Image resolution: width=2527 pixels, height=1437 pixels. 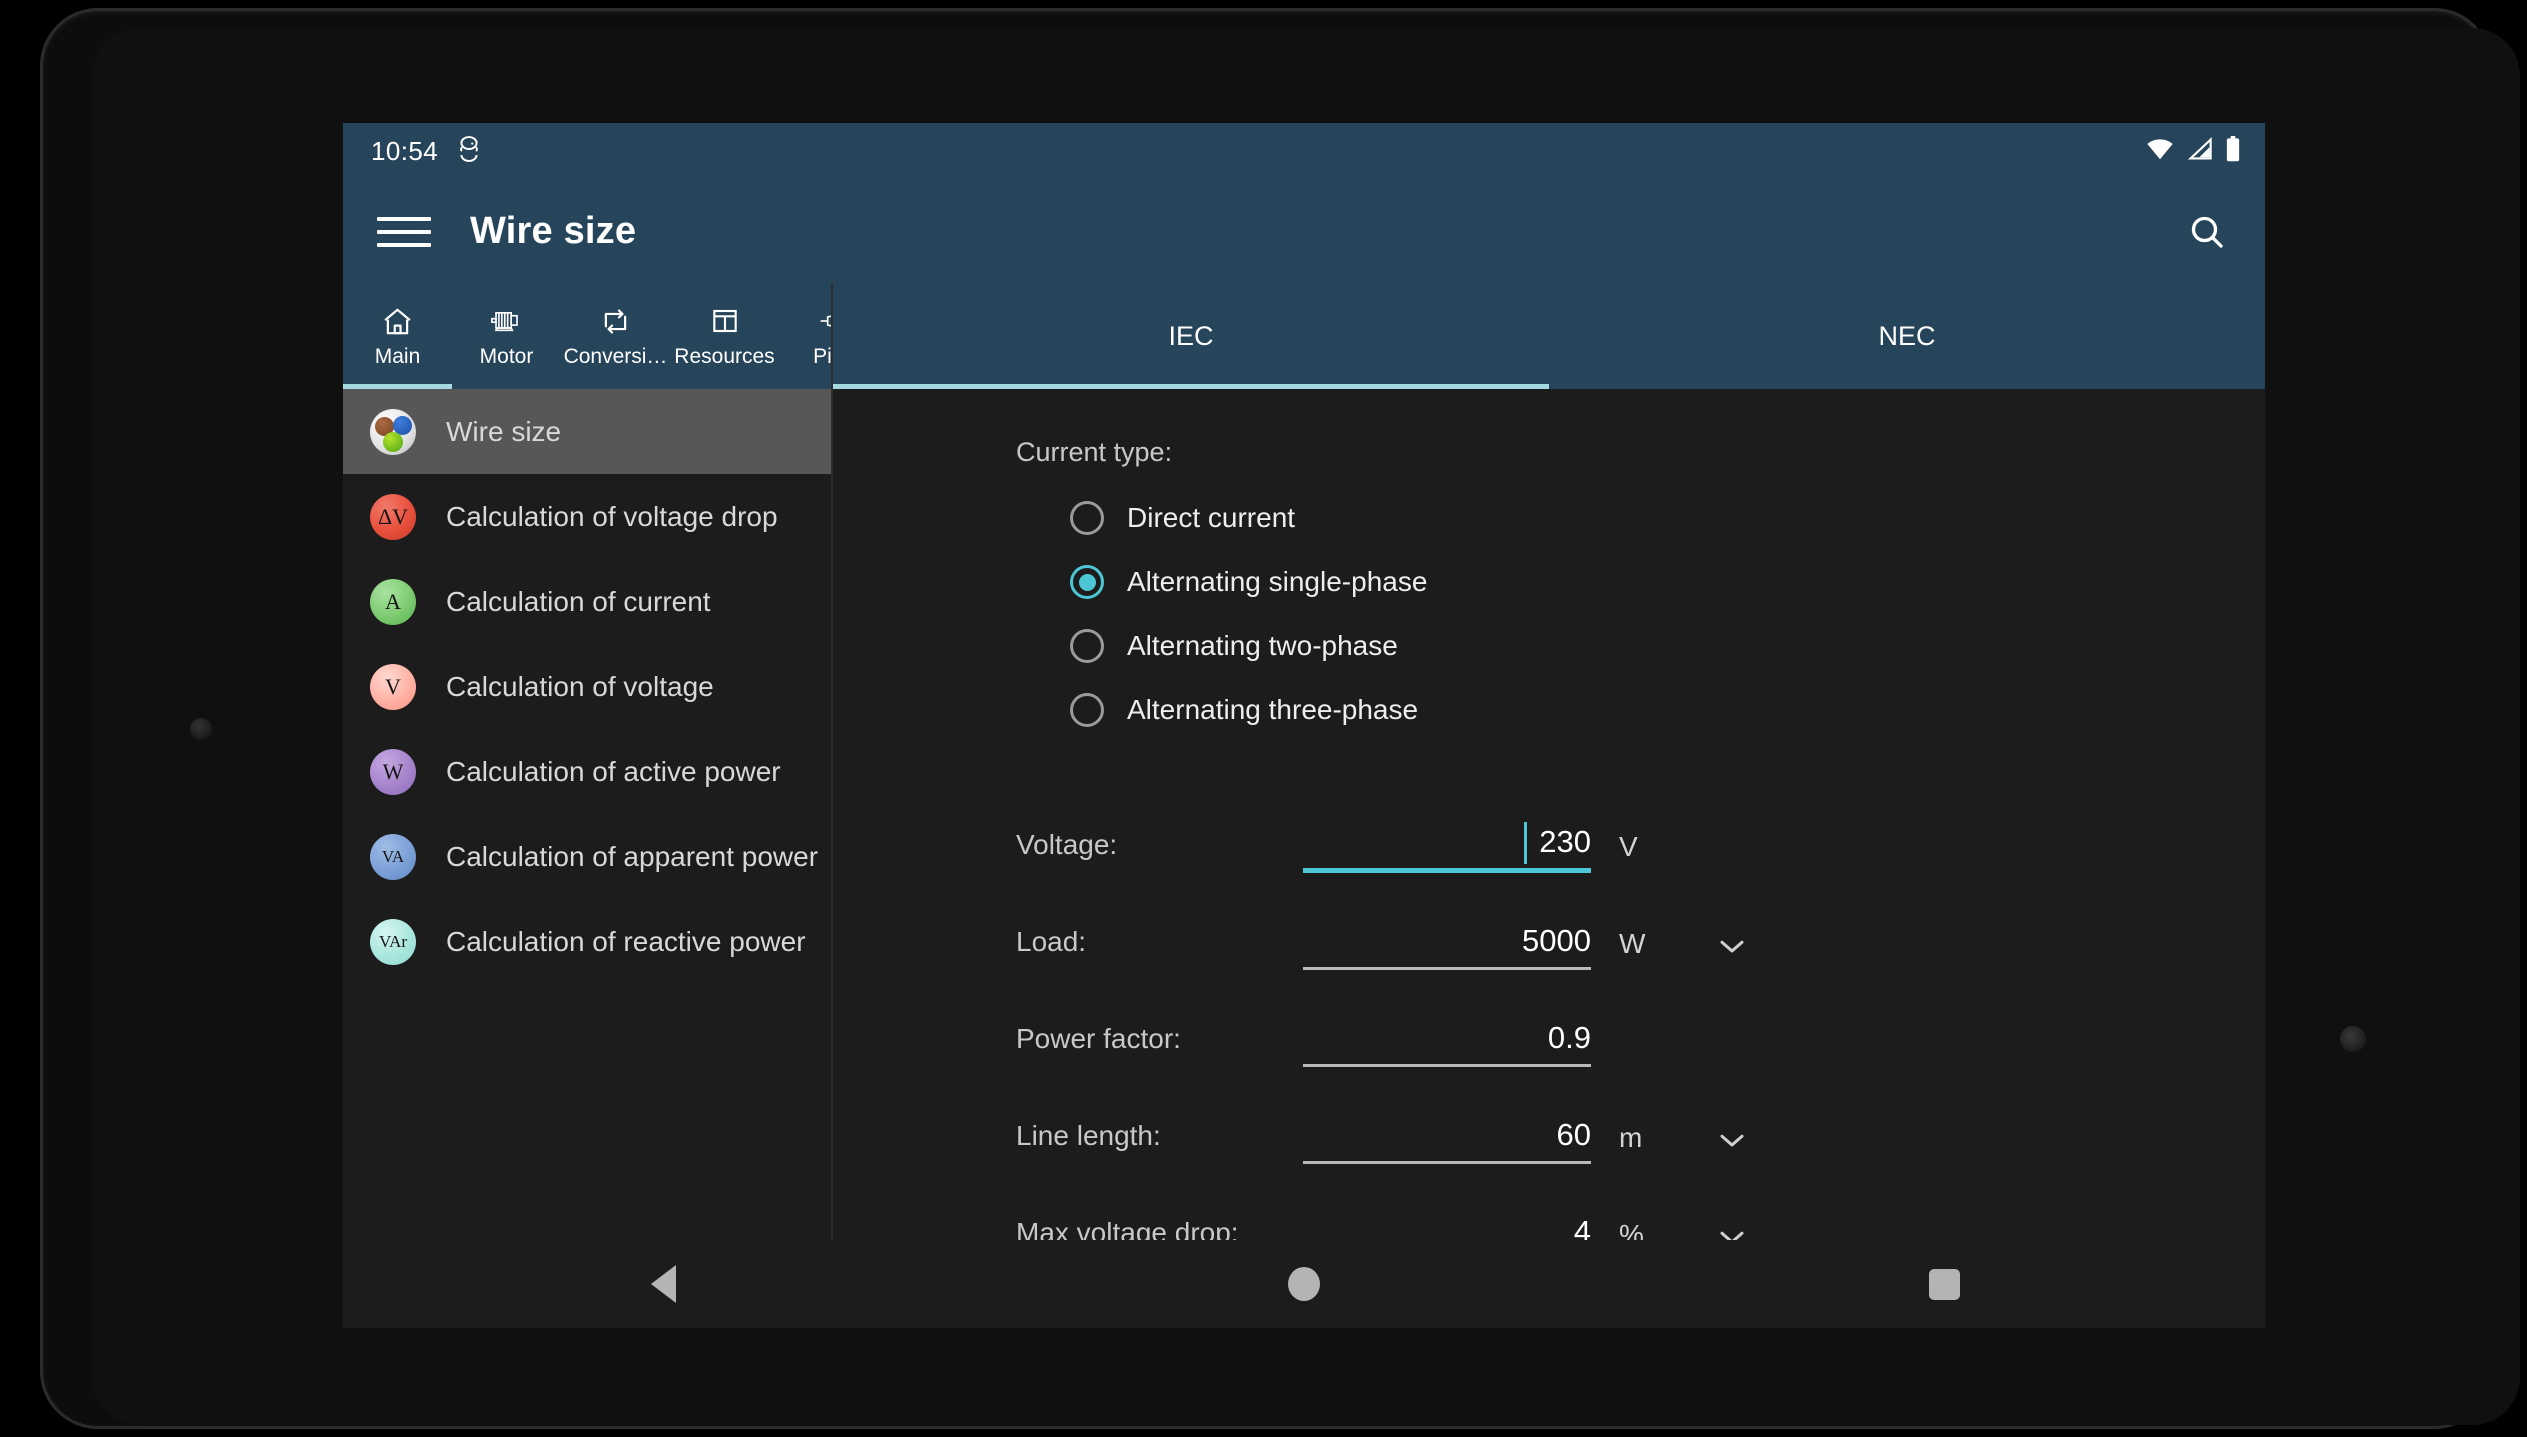 What do you see at coordinates (393, 601) in the screenshot?
I see `current-badge-icon: A` at bounding box center [393, 601].